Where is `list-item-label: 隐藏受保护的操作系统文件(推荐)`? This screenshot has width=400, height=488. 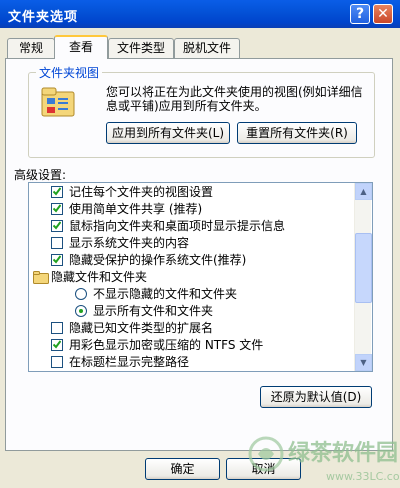 list-item-label: 隐藏受保护的操作系统文件(推荐) is located at coordinates (158, 260).